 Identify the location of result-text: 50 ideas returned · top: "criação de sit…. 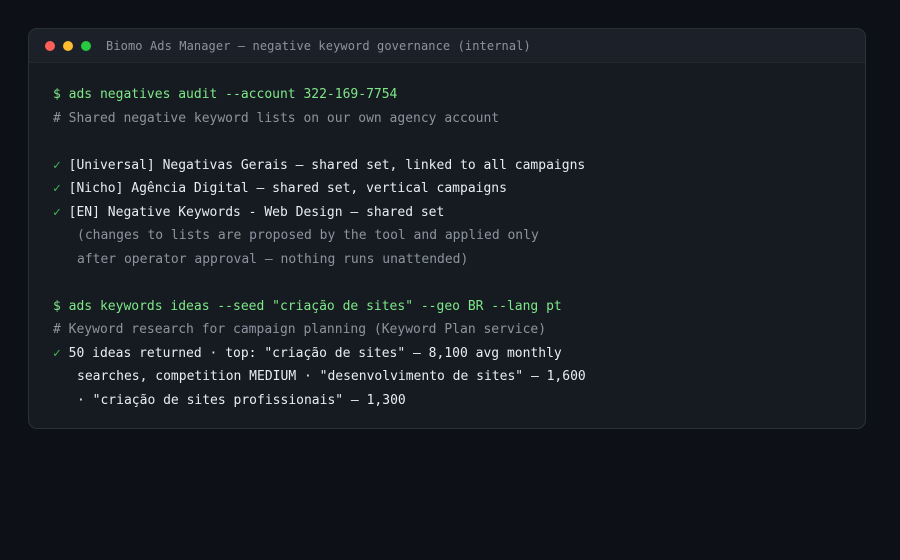
(315, 353).